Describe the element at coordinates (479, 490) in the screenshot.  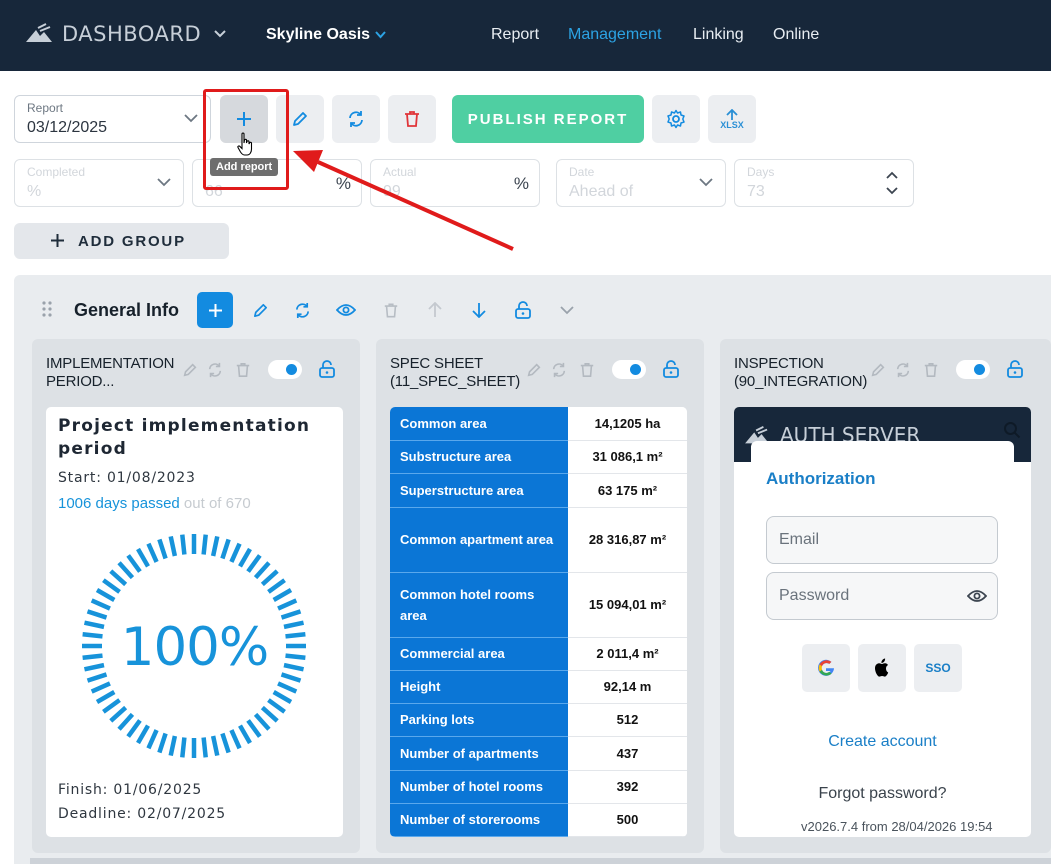
I see `spec-key: Superstructure area` at that location.